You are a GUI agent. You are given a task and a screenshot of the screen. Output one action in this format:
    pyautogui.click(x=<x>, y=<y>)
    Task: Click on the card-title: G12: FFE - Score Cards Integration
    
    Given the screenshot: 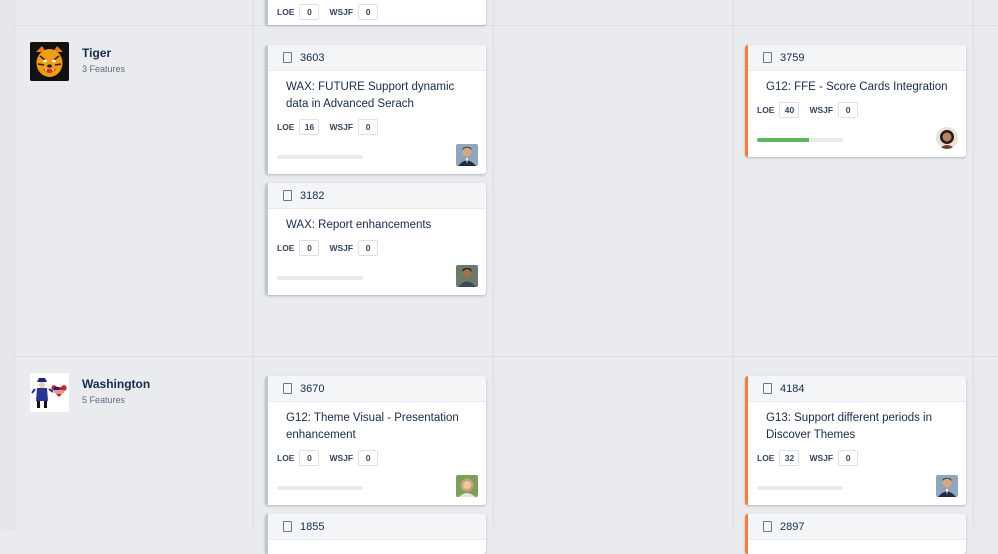 What is the action you would take?
    pyautogui.click(x=857, y=87)
    